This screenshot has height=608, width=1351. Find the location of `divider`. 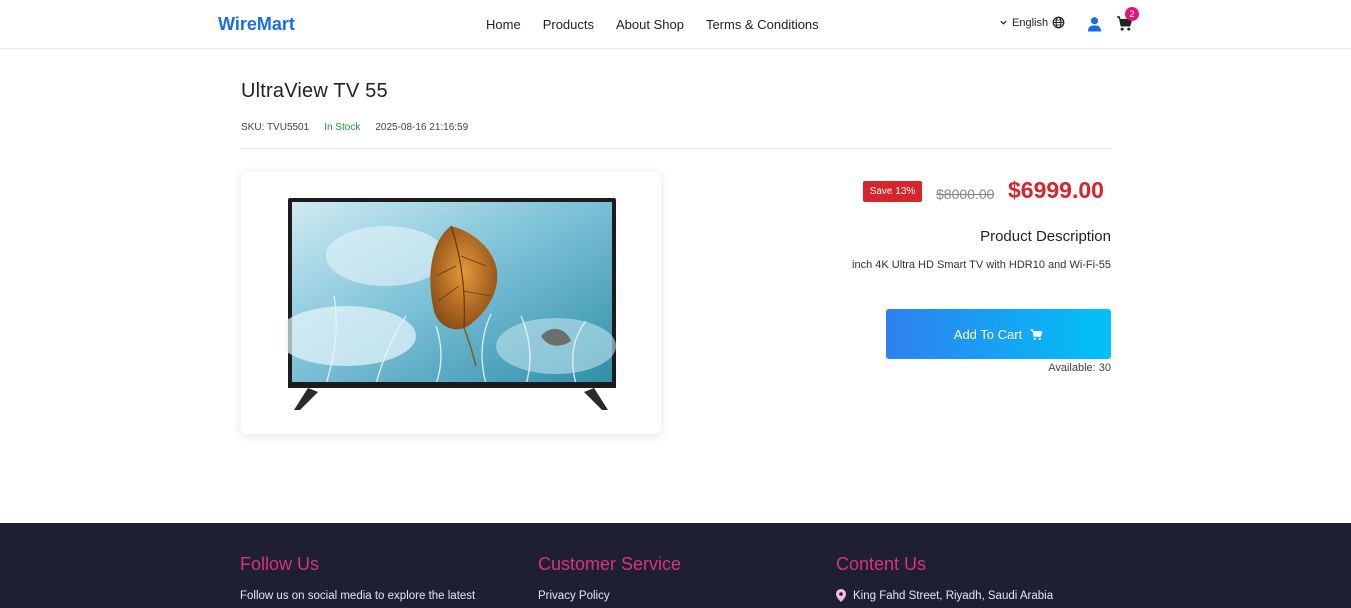

divider is located at coordinates (676, 148).